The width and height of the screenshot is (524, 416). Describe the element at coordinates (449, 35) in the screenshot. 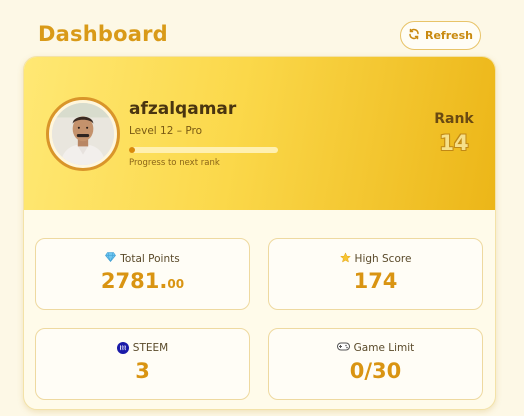

I see `refresh-label: Refresh` at that location.